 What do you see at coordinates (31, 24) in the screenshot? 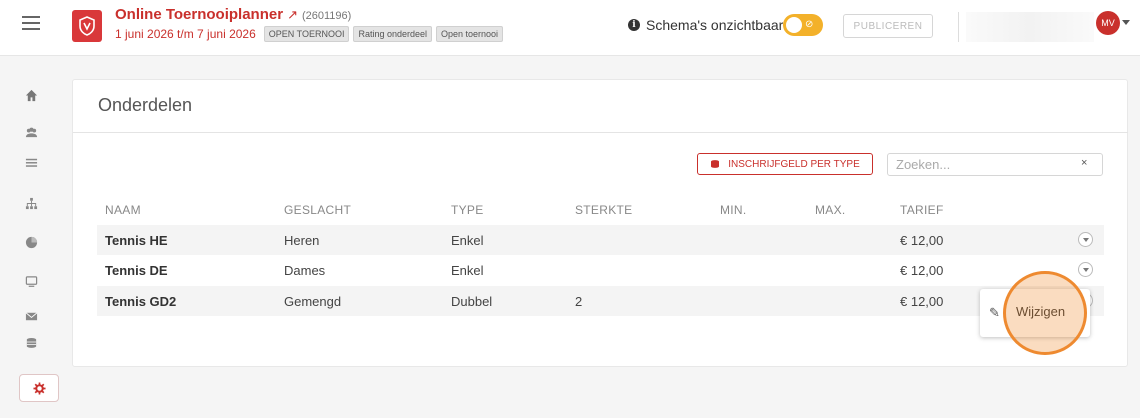
I see `hamburger-menu-icon` at bounding box center [31, 24].